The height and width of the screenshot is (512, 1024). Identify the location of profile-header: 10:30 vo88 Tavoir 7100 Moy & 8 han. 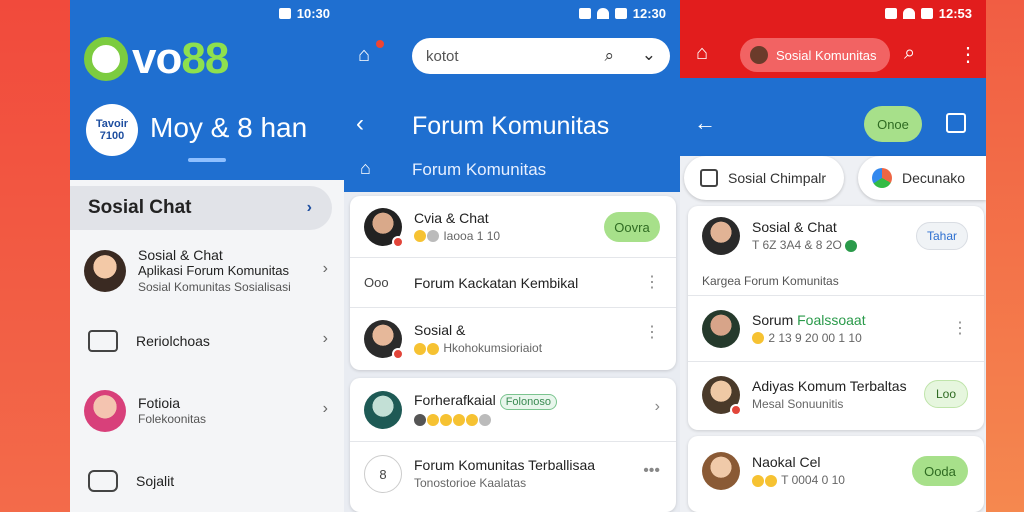
(207, 90).